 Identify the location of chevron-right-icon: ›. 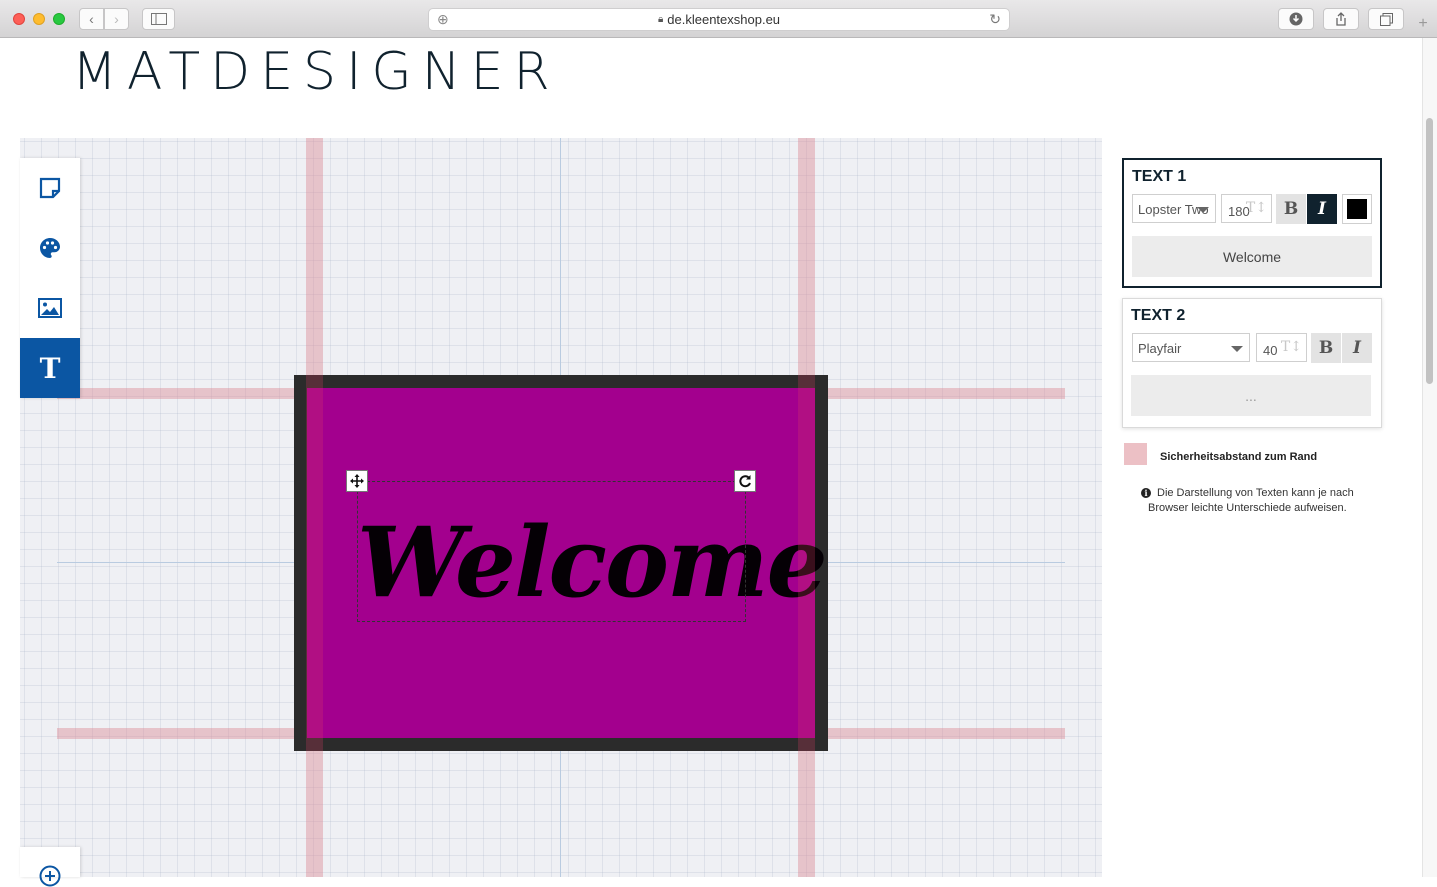
(116, 19).